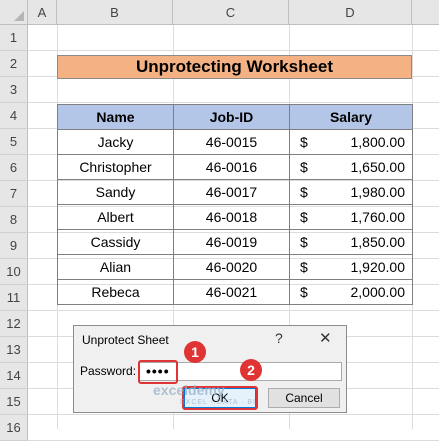 The width and height of the screenshot is (439, 441). Describe the element at coordinates (231, 12) in the screenshot. I see `column-header-c: C` at that location.